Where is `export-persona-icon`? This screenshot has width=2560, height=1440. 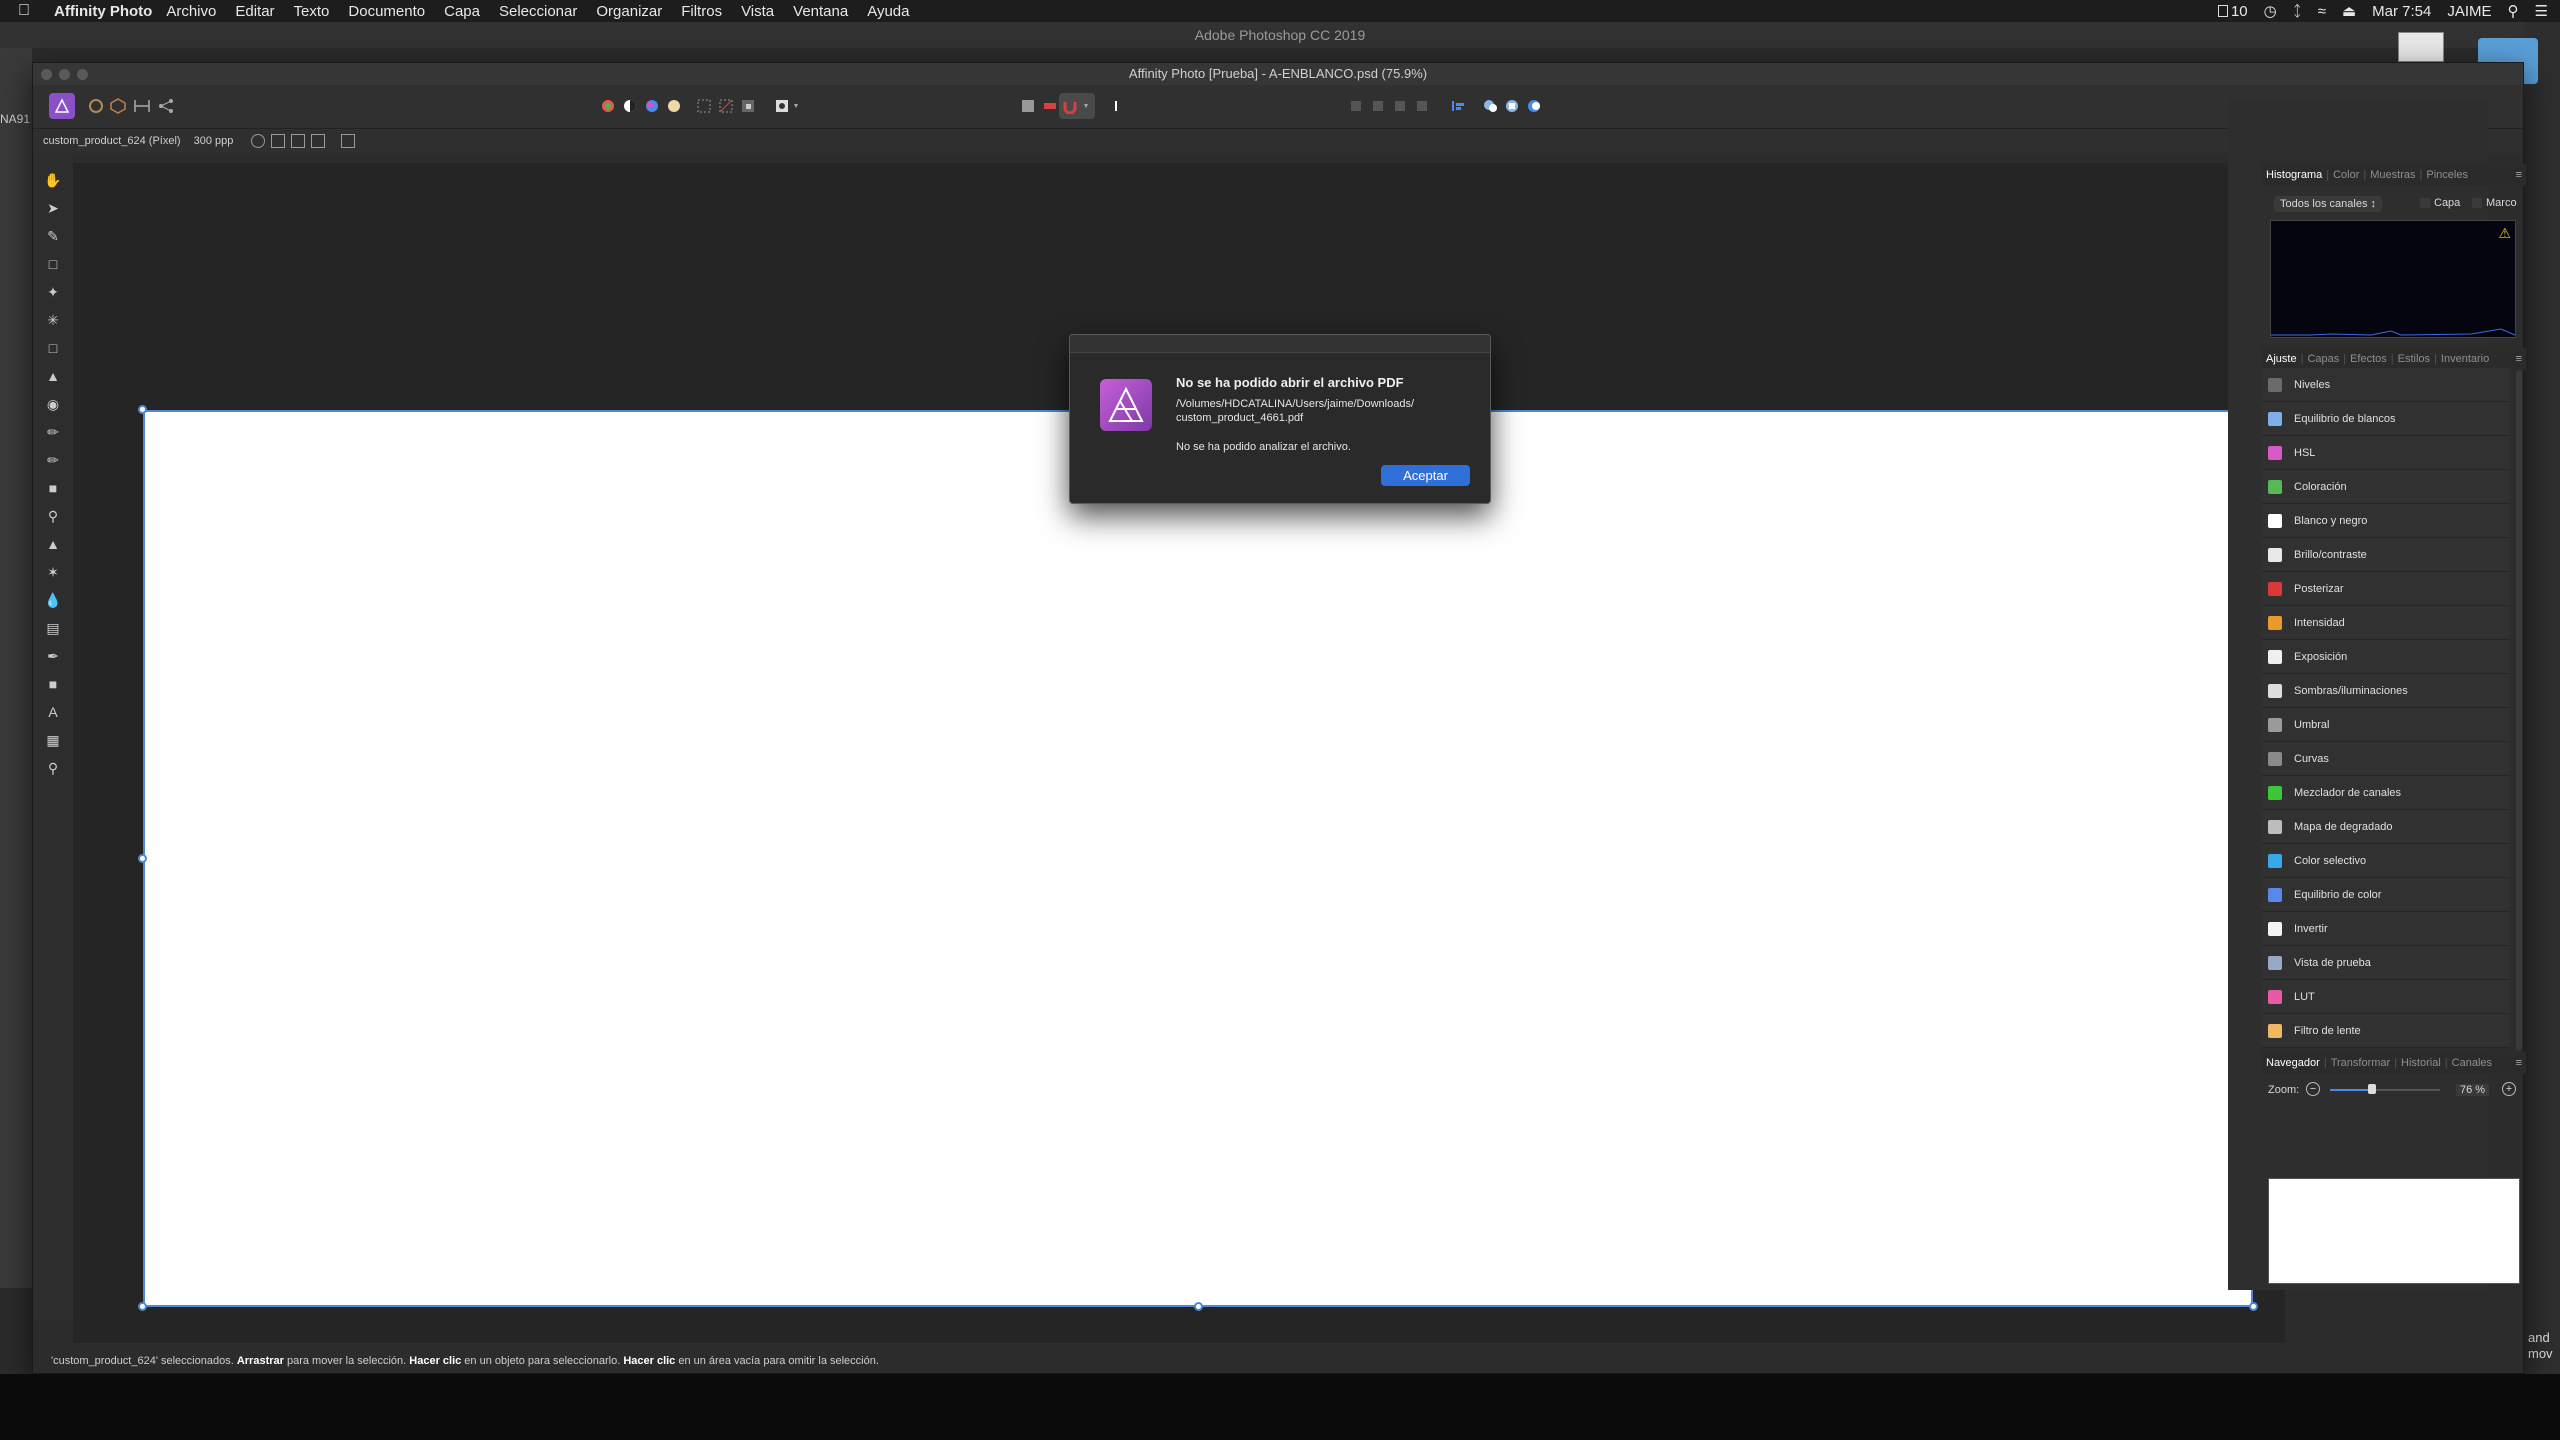 export-persona-icon is located at coordinates (166, 106).